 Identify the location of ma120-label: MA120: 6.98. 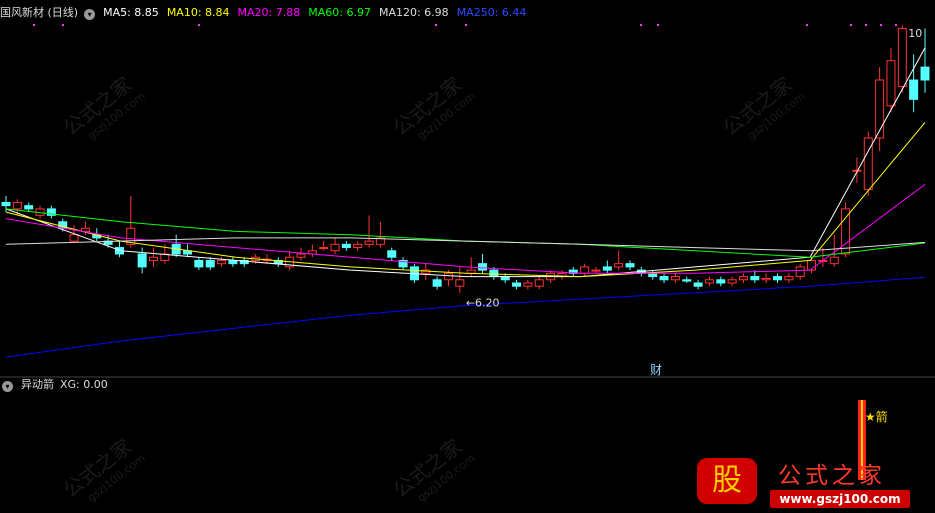
(413, 12).